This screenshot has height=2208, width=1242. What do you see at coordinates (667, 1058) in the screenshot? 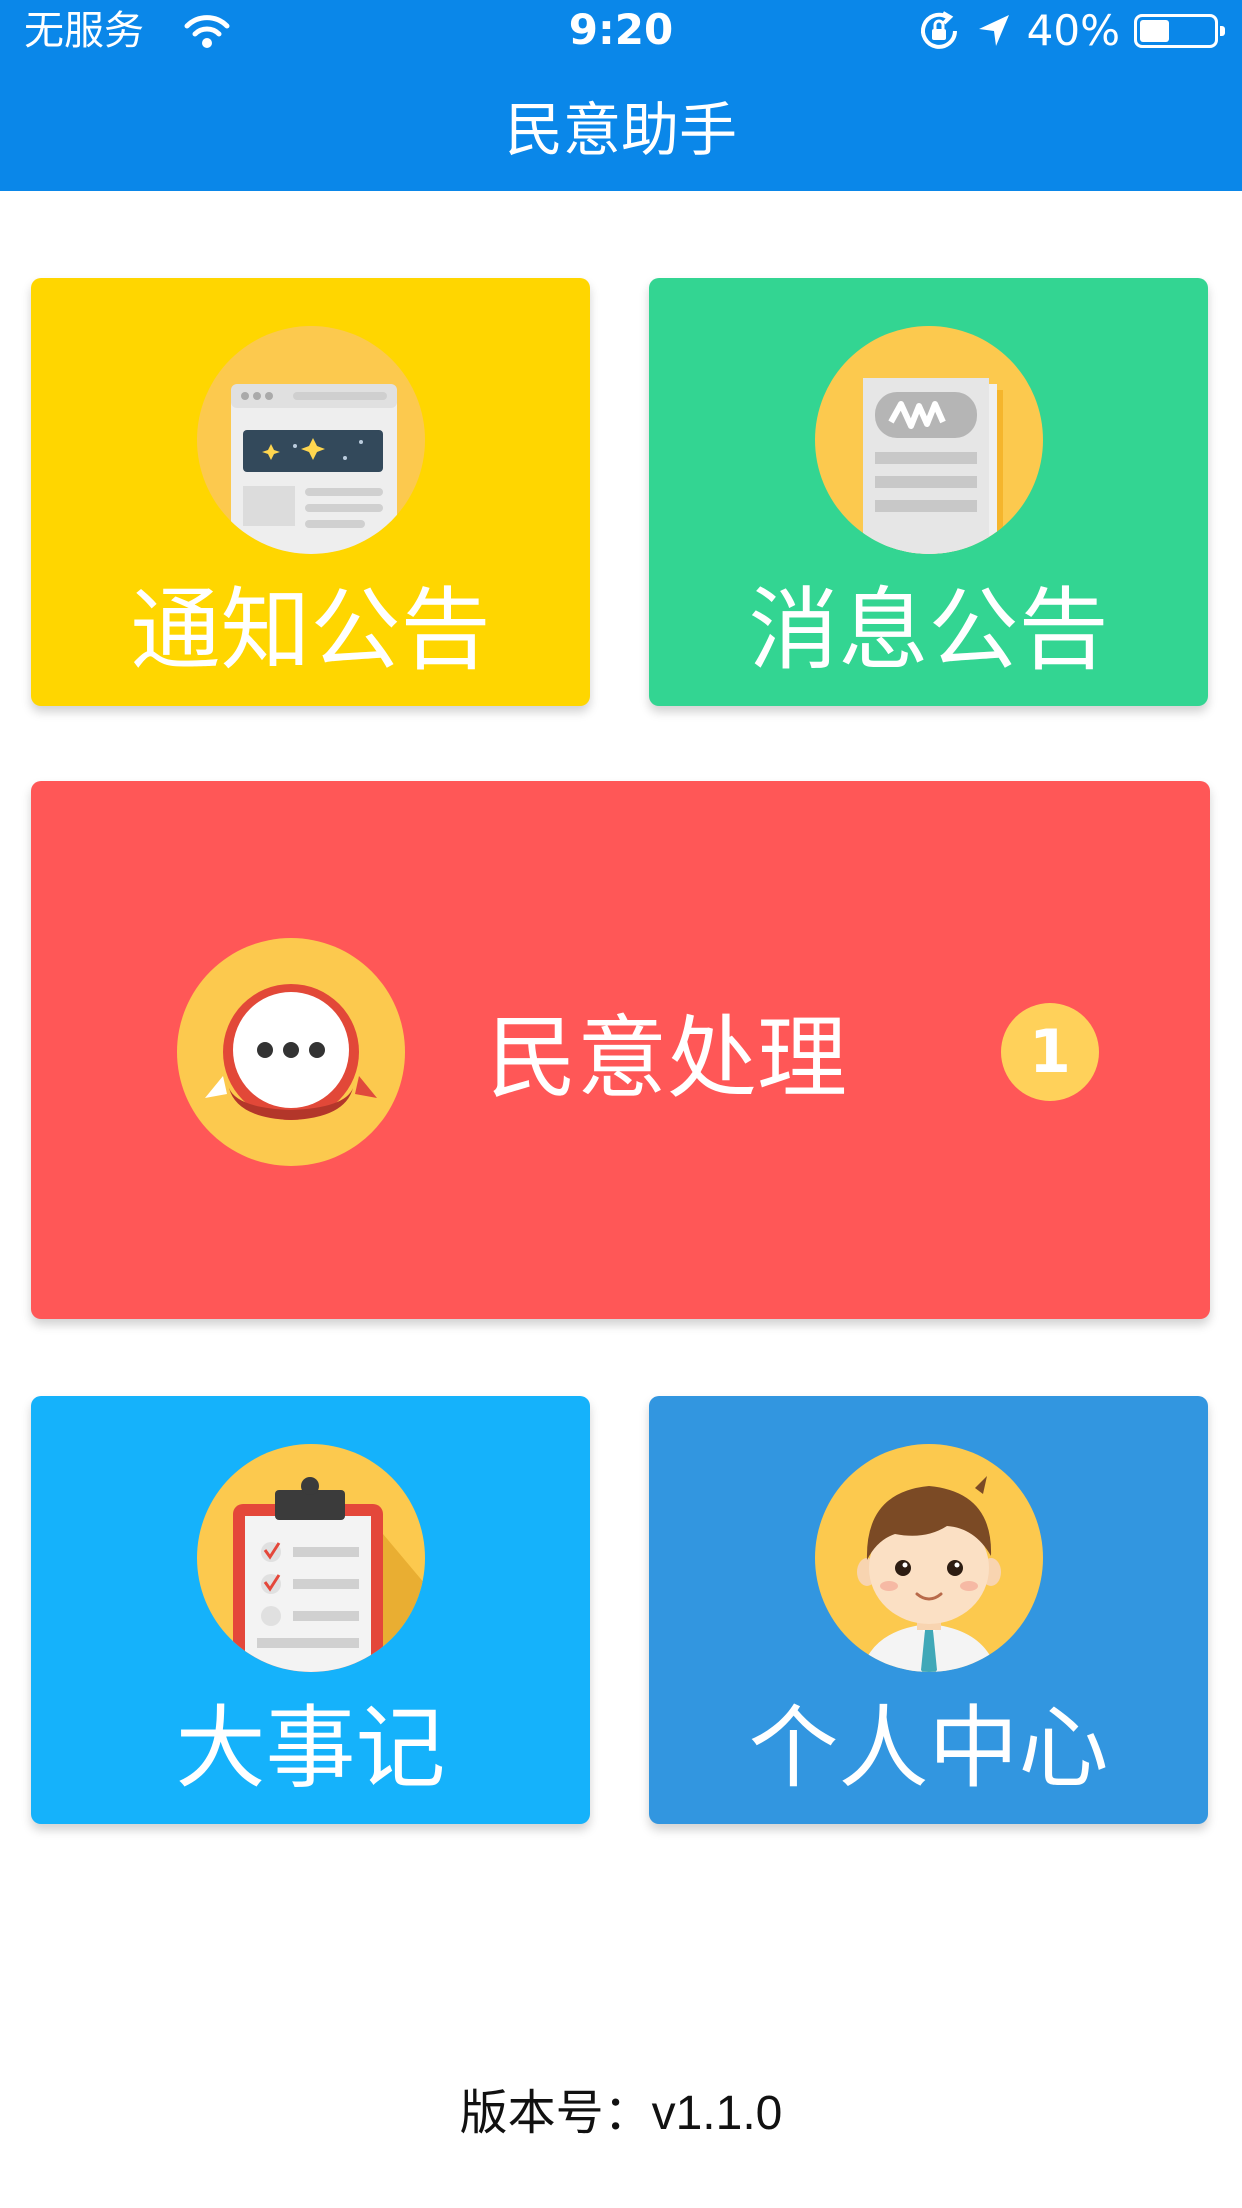
I see `tile-opinion-label: 民意处理` at bounding box center [667, 1058].